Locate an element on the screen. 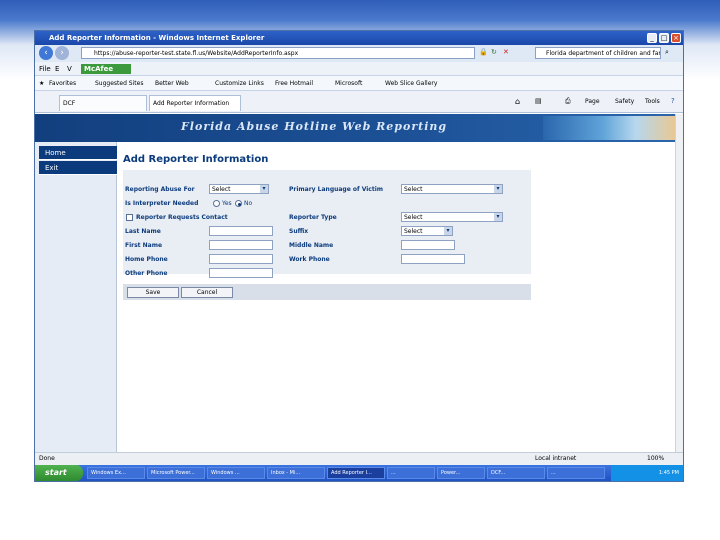 This screenshot has height=540, width=720. maximize-button: □ is located at coordinates (664, 38).